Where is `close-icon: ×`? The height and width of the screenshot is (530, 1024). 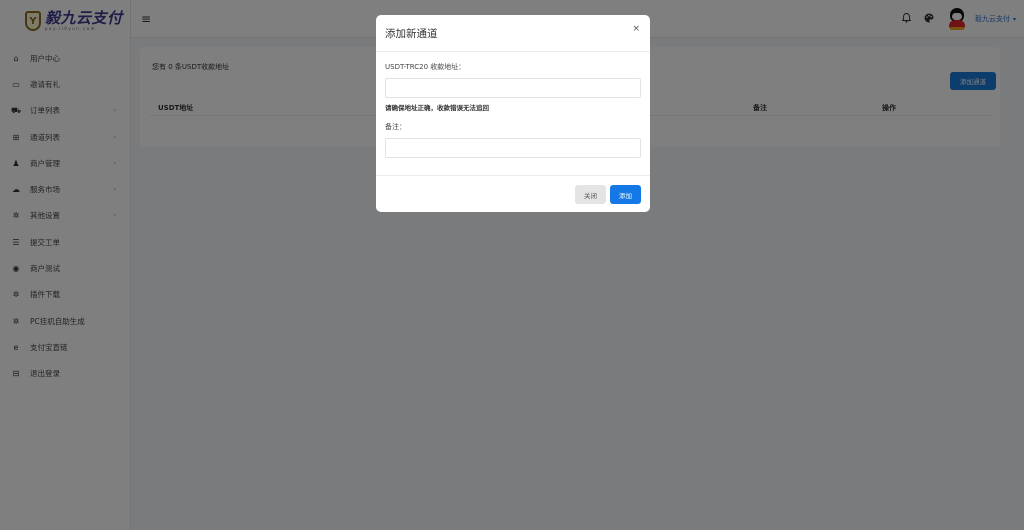 close-icon: × is located at coordinates (636, 29).